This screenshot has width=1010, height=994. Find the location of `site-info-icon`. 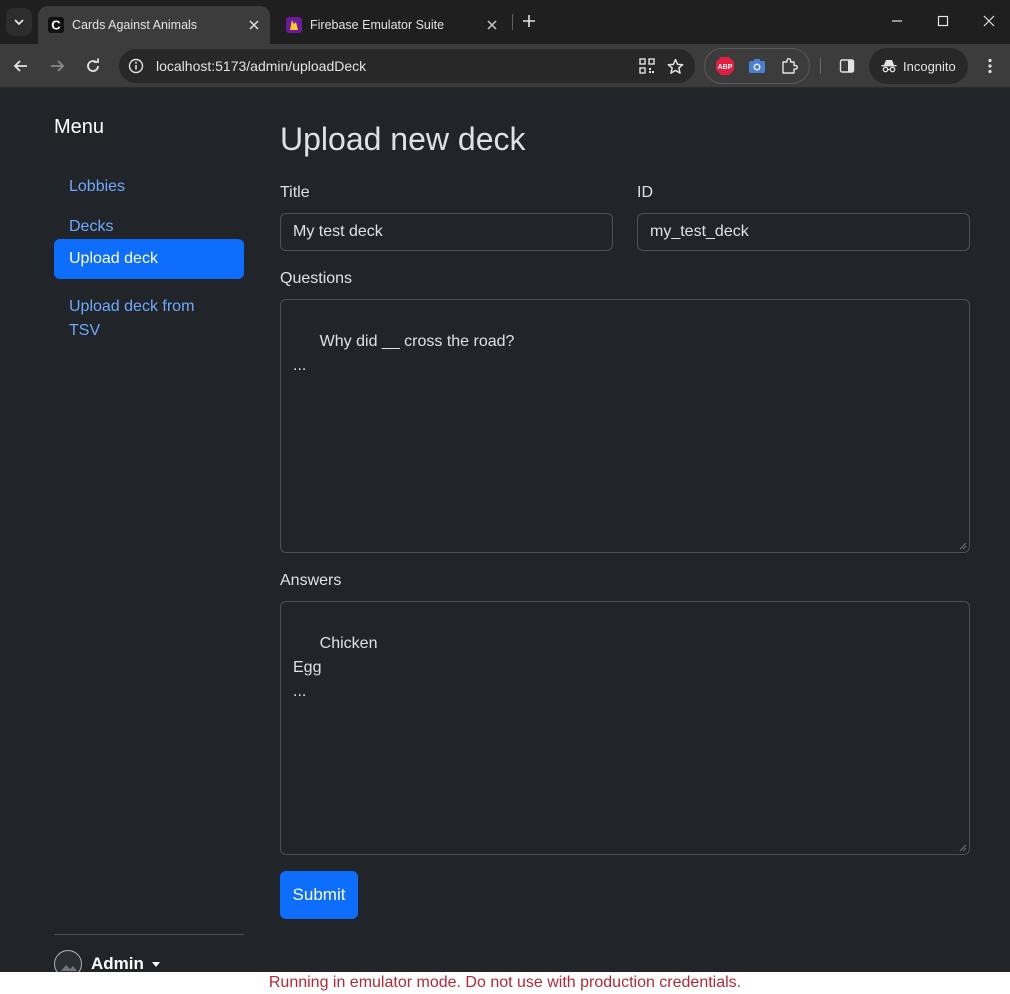

site-info-icon is located at coordinates (136, 66).